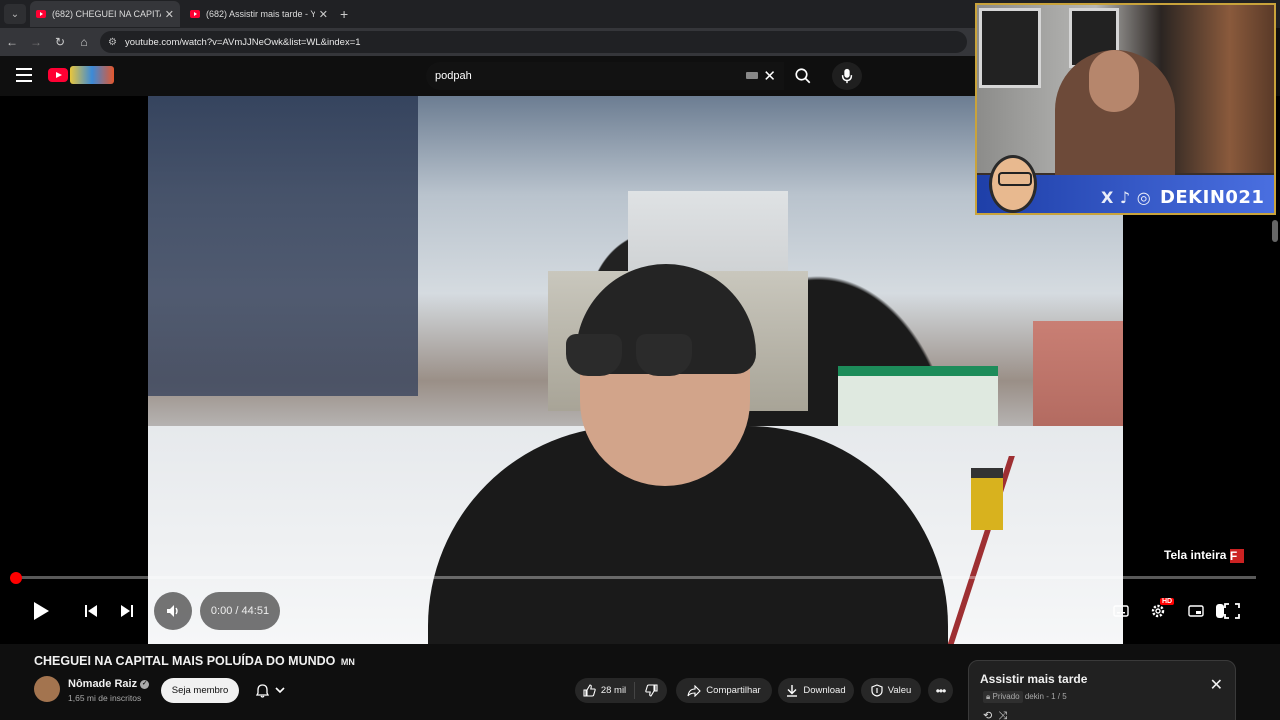  What do you see at coordinates (1167, 601) in the screenshot?
I see `hd-badge: HD` at bounding box center [1167, 601].